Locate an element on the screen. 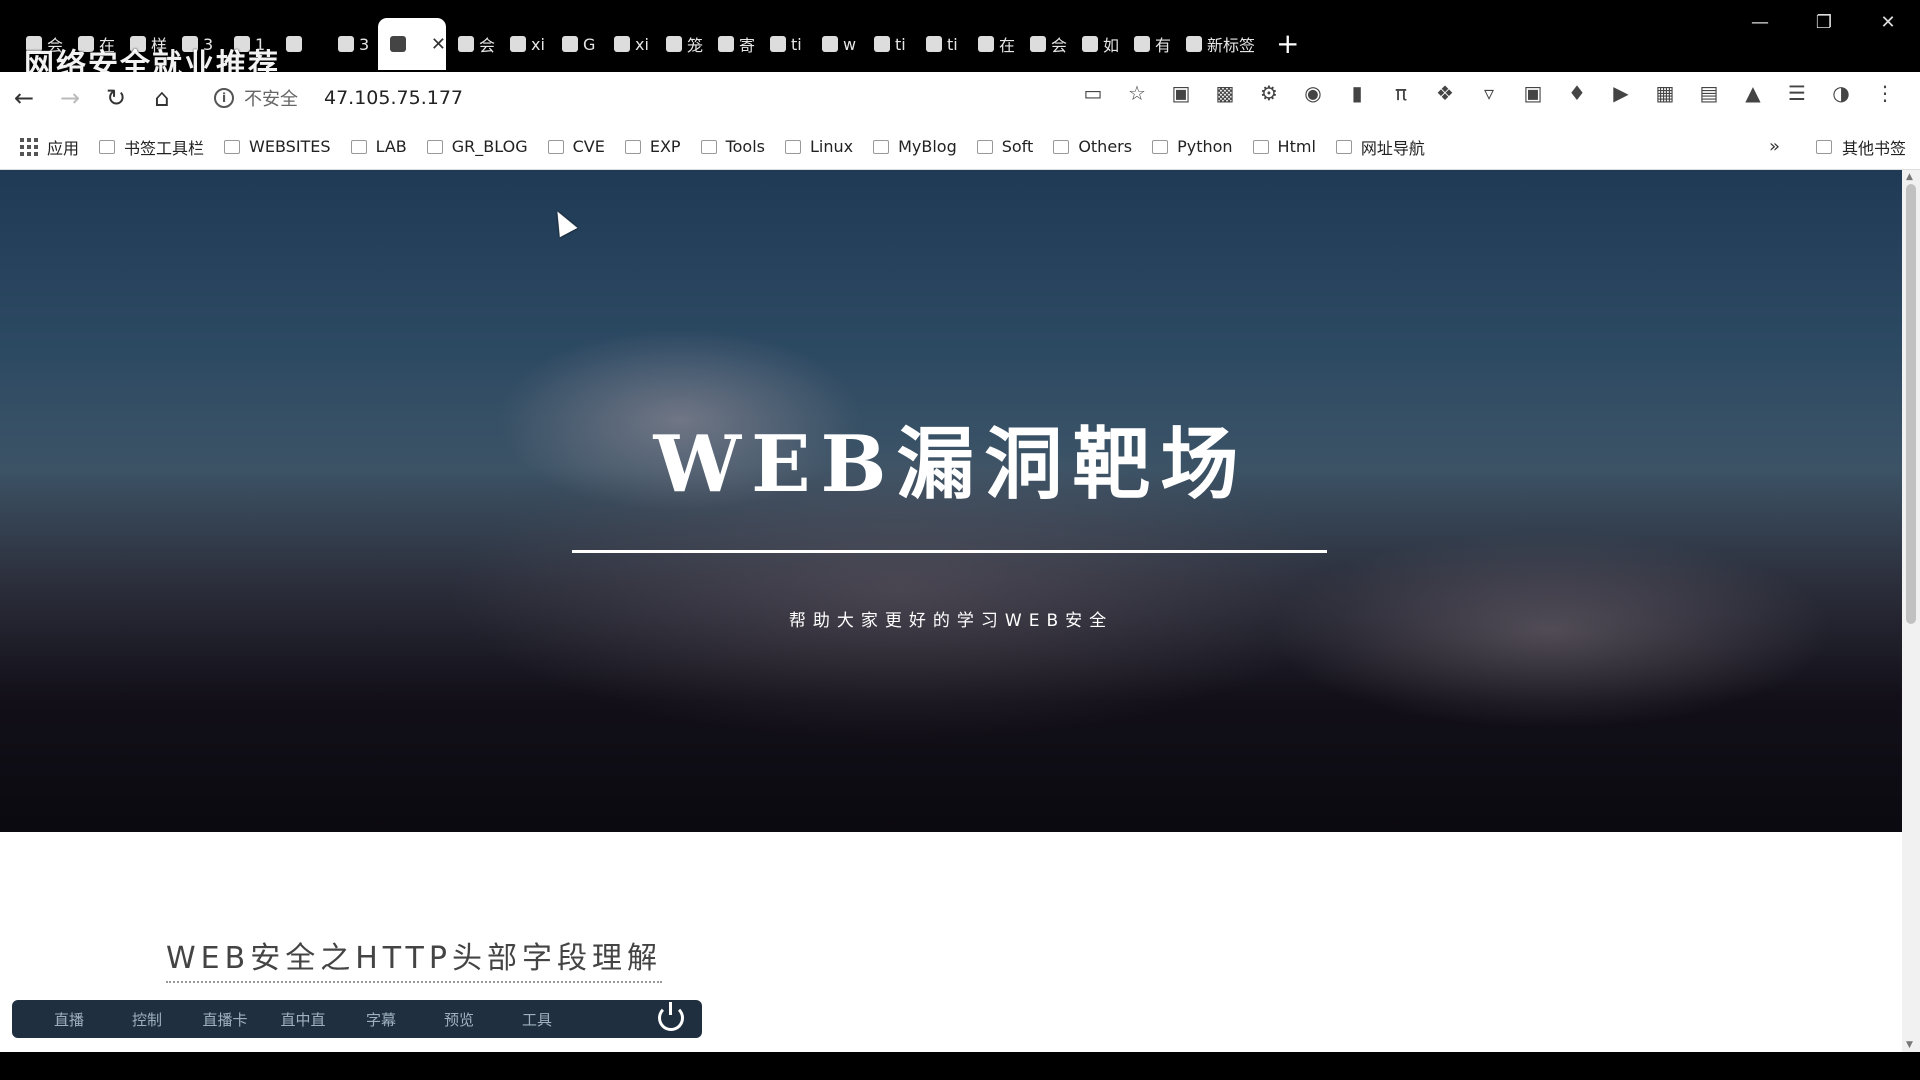  bookmark-label: MyBlog is located at coordinates (927, 146).